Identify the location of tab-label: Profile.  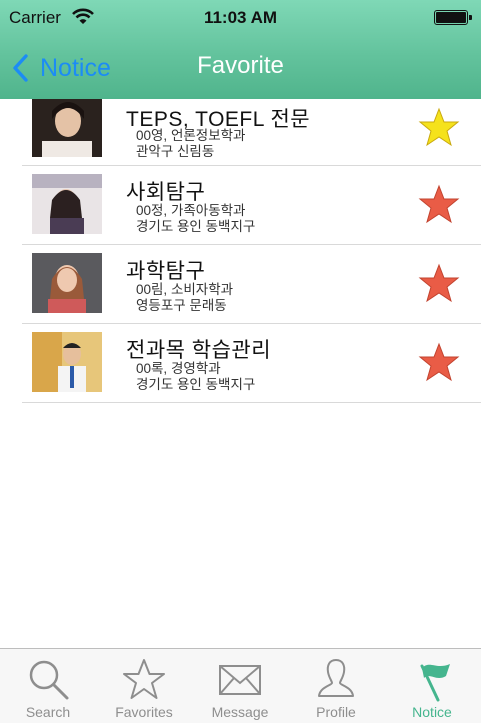
(336, 712).